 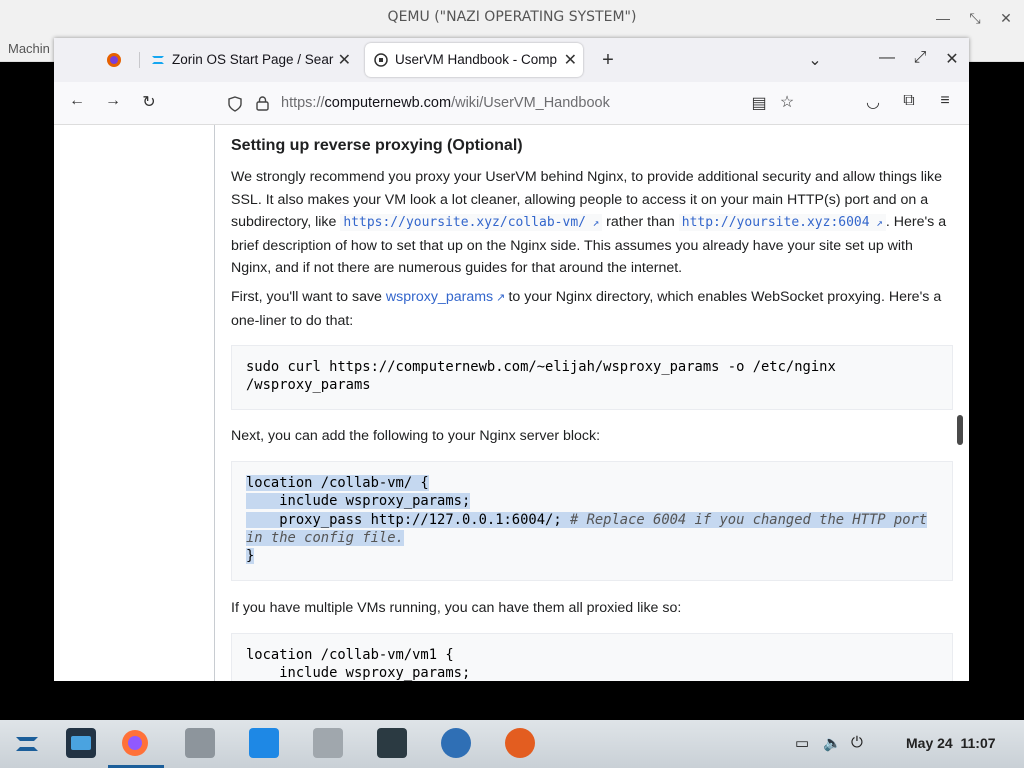 I want to click on qemu-window-title: QEMU ("NAZI OPERATING SYSTEM"), so click(x=512, y=17).